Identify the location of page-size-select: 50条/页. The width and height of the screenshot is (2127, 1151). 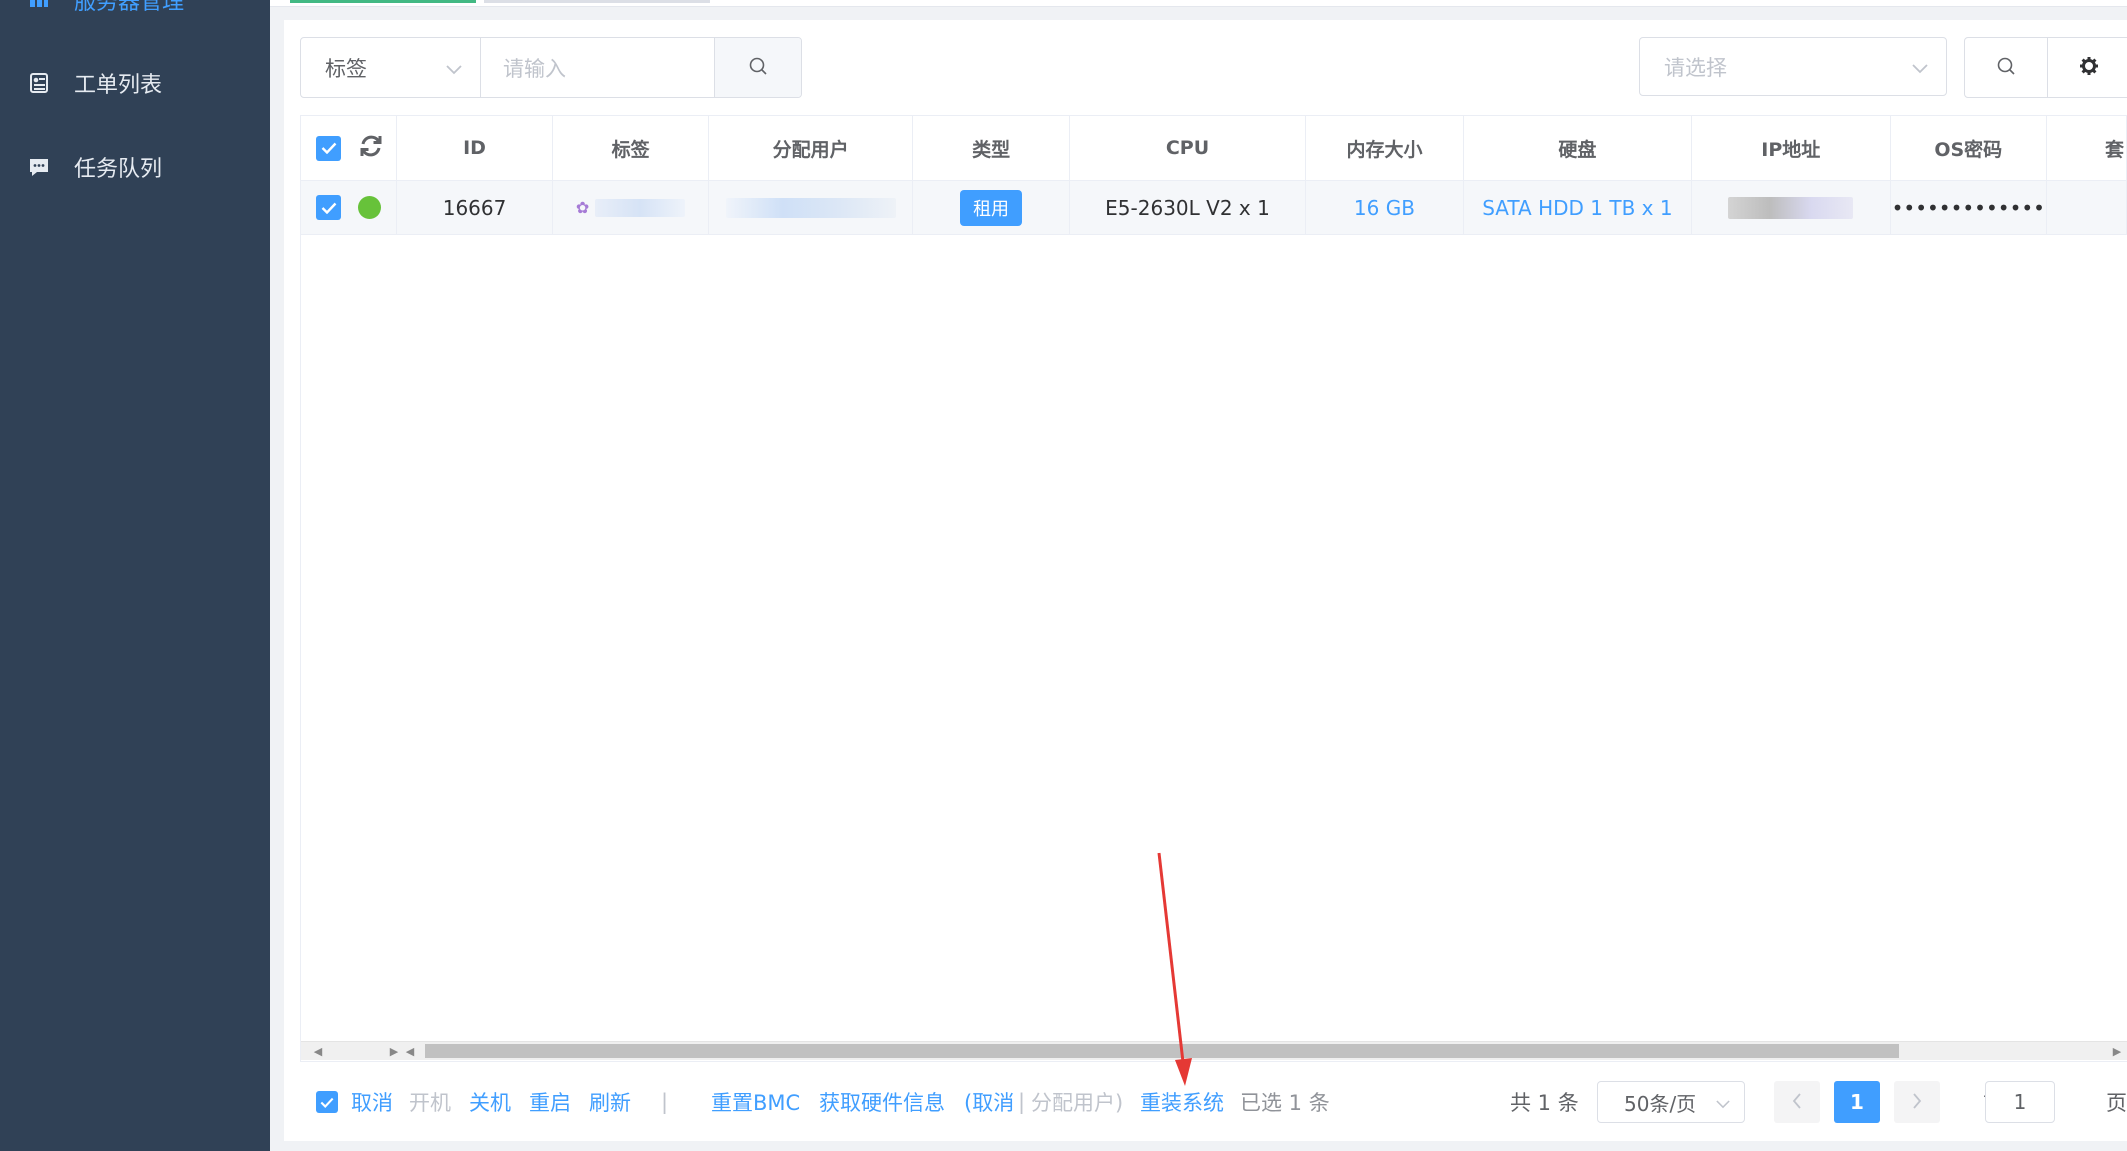
(1671, 1102).